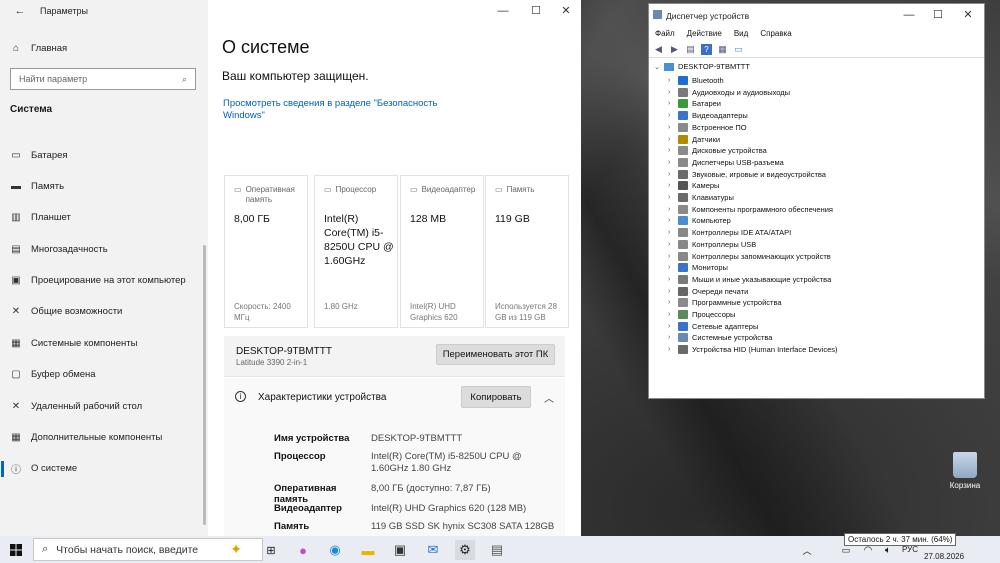  Describe the element at coordinates (701, 197) in the screenshot. I see `device-category: › Клавиатуры` at that location.